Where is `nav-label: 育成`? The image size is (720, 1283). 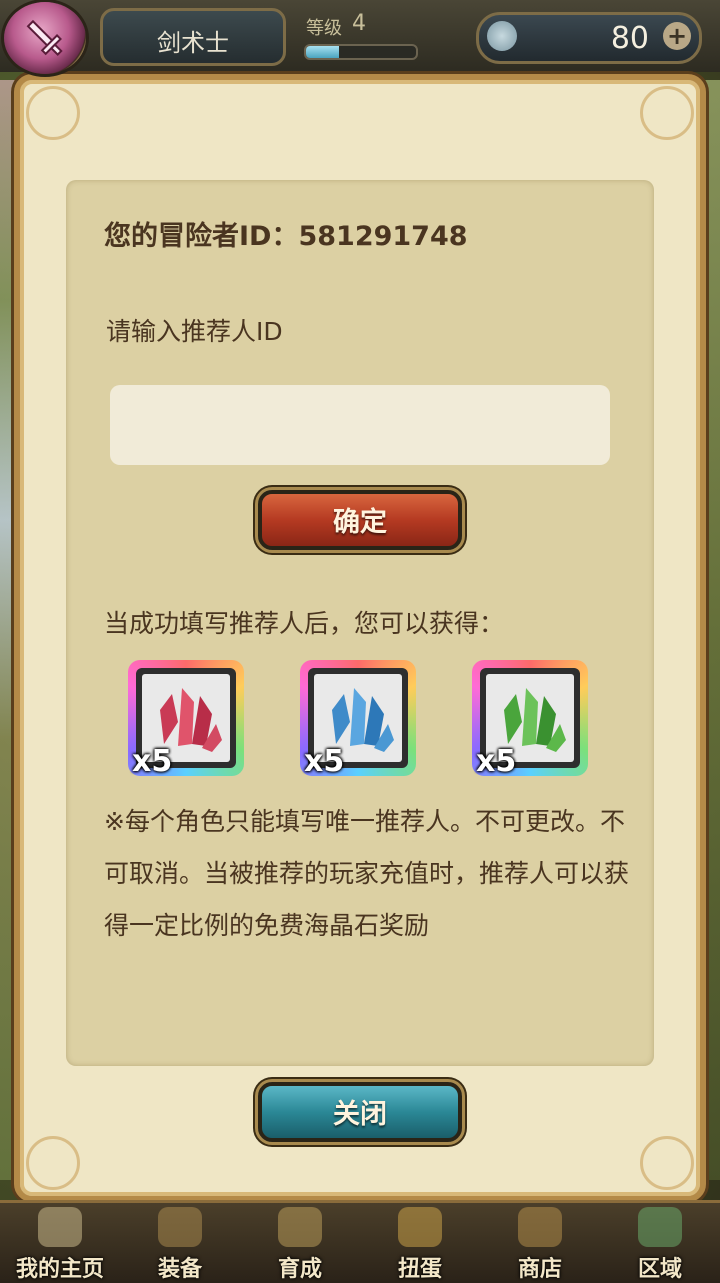
nav-label: 育成 is located at coordinates (299, 1269).